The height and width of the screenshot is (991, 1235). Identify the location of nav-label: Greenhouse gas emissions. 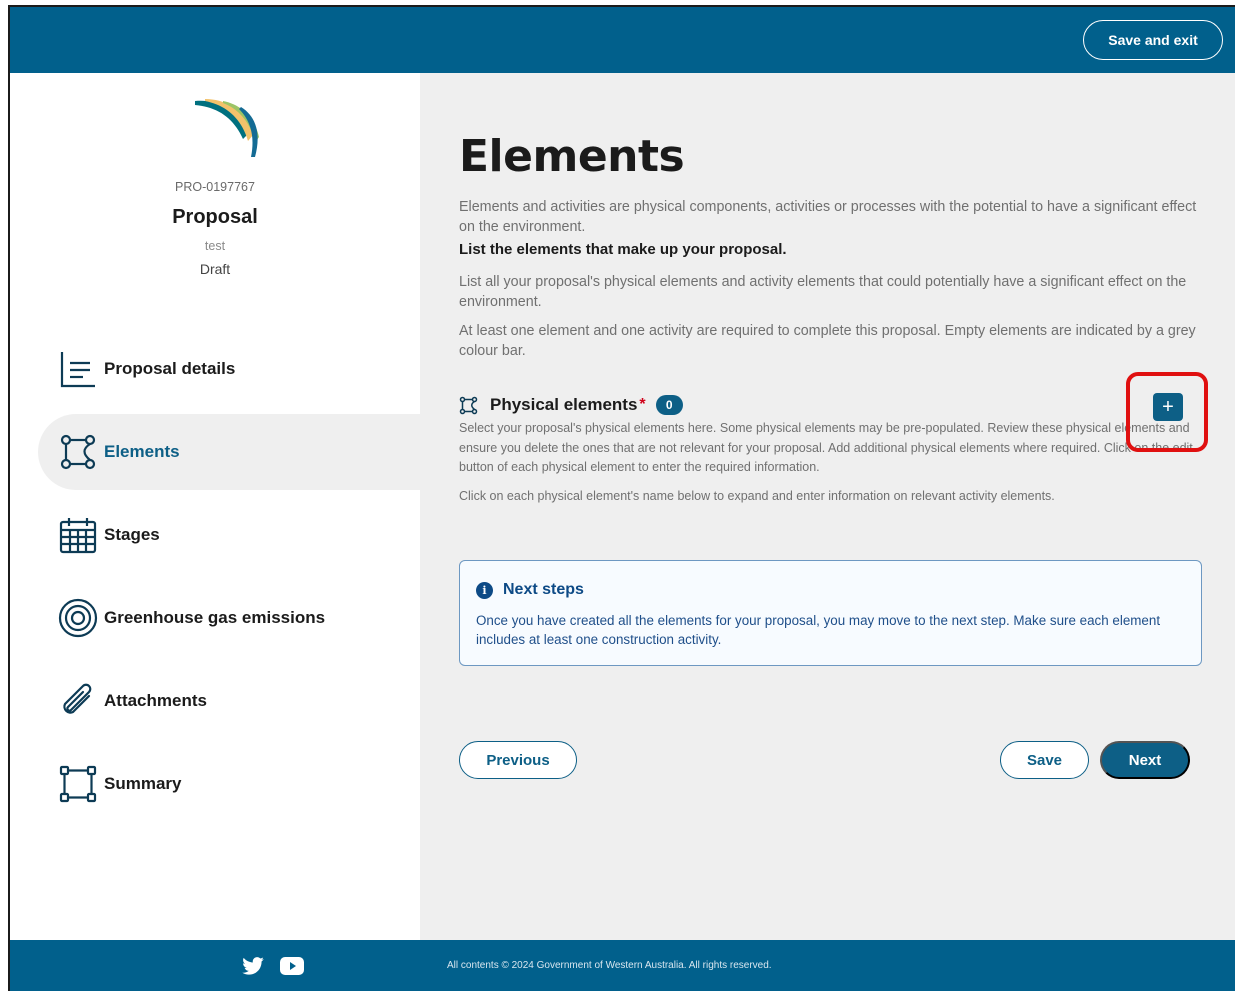
(215, 617).